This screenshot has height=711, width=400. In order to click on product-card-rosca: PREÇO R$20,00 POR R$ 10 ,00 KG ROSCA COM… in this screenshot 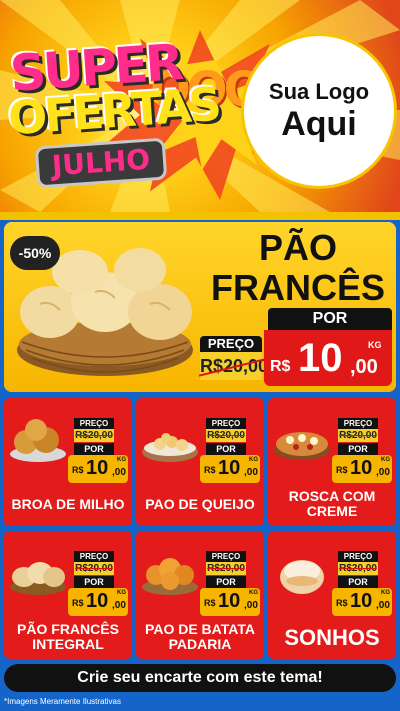, I will do `click(332, 462)`.